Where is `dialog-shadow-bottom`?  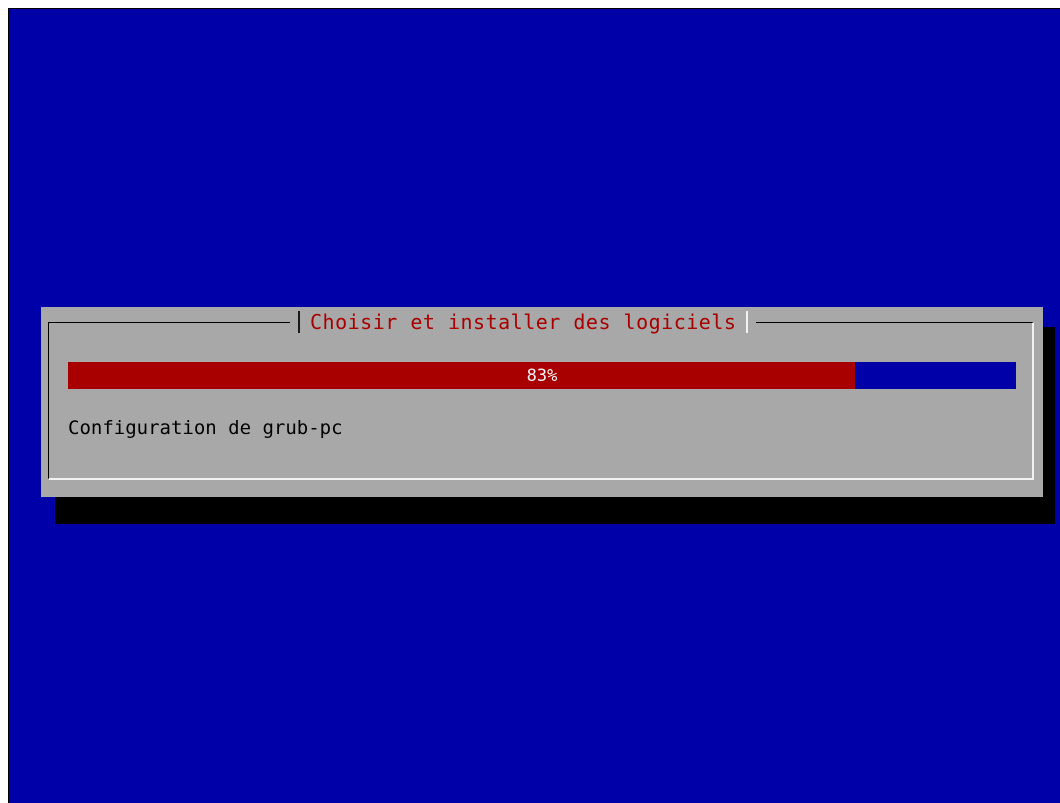
dialog-shadow-bottom is located at coordinates (555, 510).